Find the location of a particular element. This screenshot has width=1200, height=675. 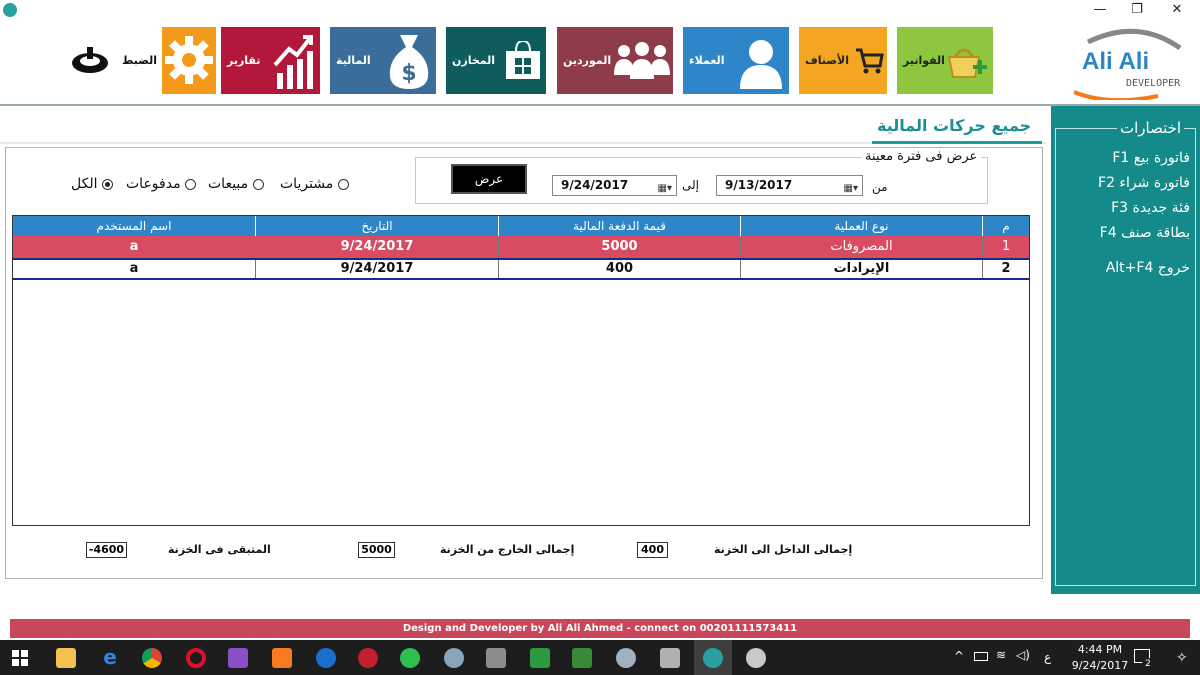

show-desktop-icon: ✧ is located at coordinates (1182, 658).